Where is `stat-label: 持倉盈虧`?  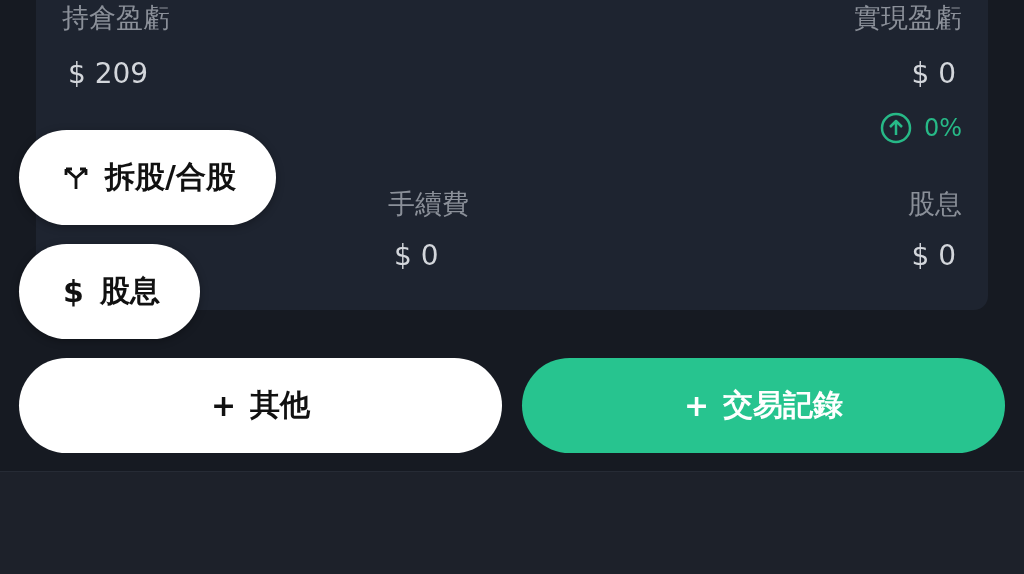
stat-label: 持倉盈虧 is located at coordinates (116, 18).